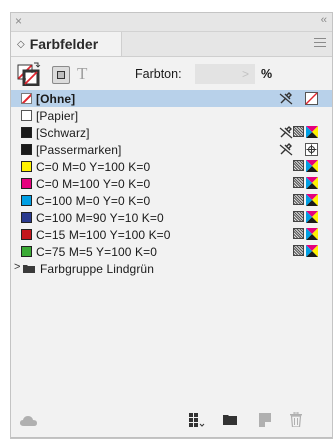 The height and width of the screenshot is (441, 335). Describe the element at coordinates (245, 74) in the screenshot. I see `farbton-arrow-icon: >` at that location.